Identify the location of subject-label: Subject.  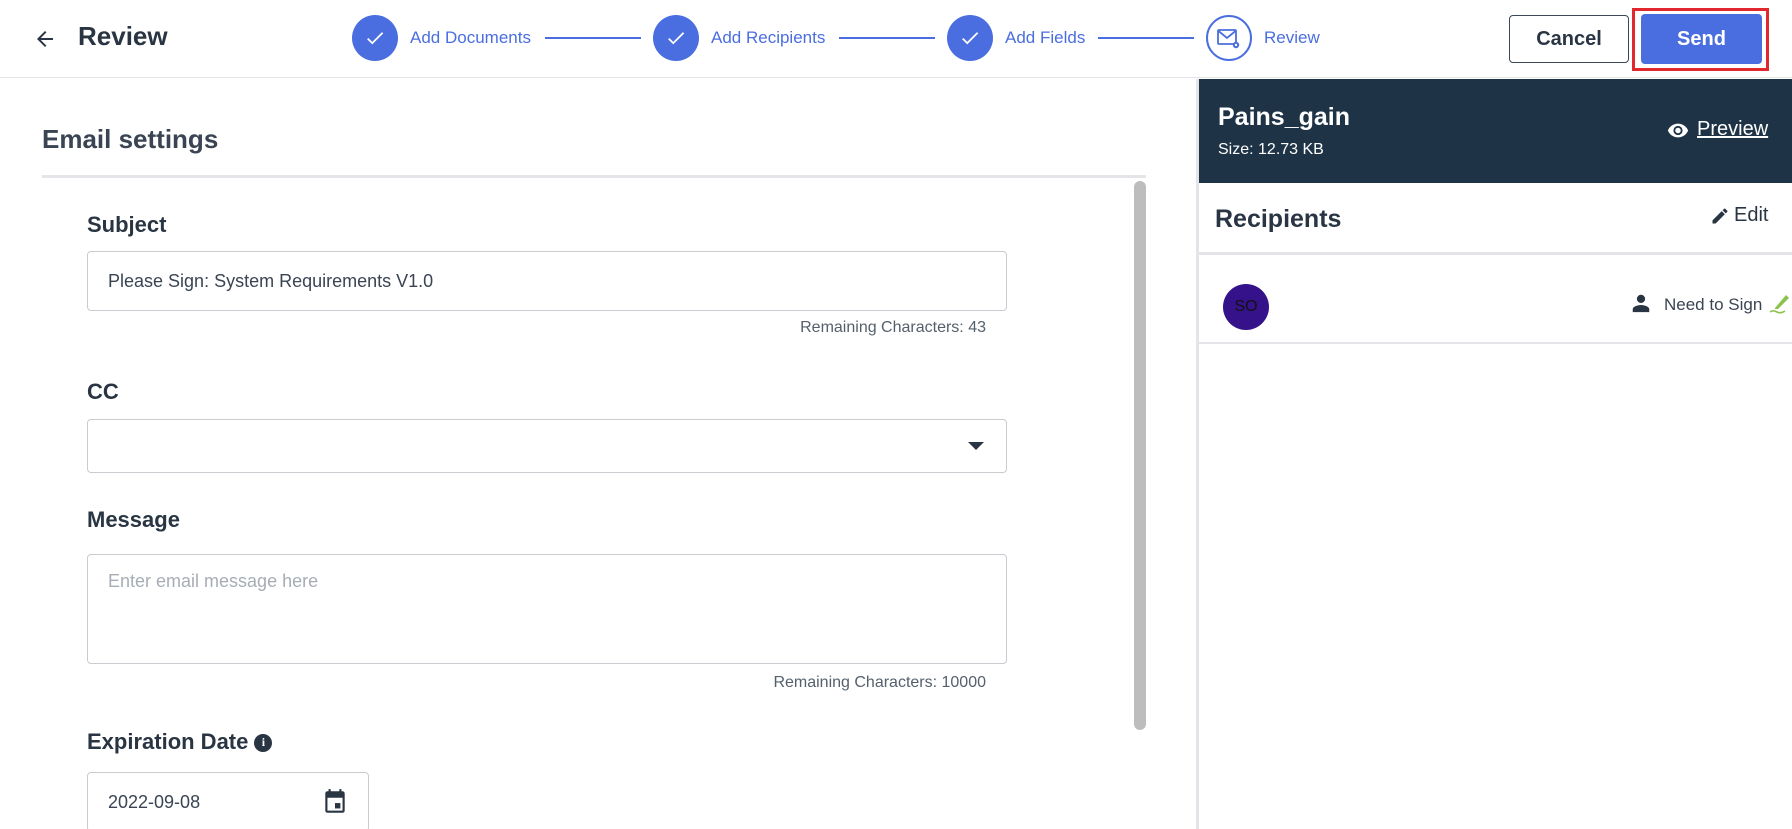
(127, 224).